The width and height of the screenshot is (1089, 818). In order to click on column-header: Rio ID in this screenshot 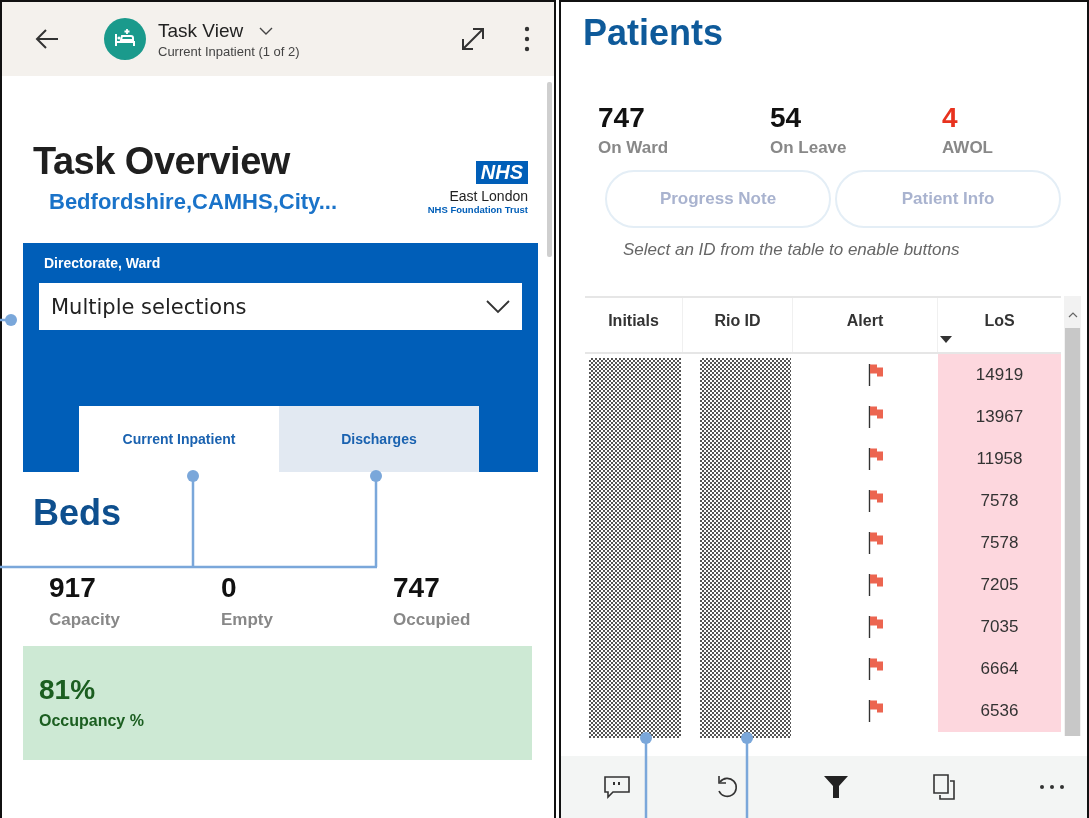, I will do `click(737, 321)`.